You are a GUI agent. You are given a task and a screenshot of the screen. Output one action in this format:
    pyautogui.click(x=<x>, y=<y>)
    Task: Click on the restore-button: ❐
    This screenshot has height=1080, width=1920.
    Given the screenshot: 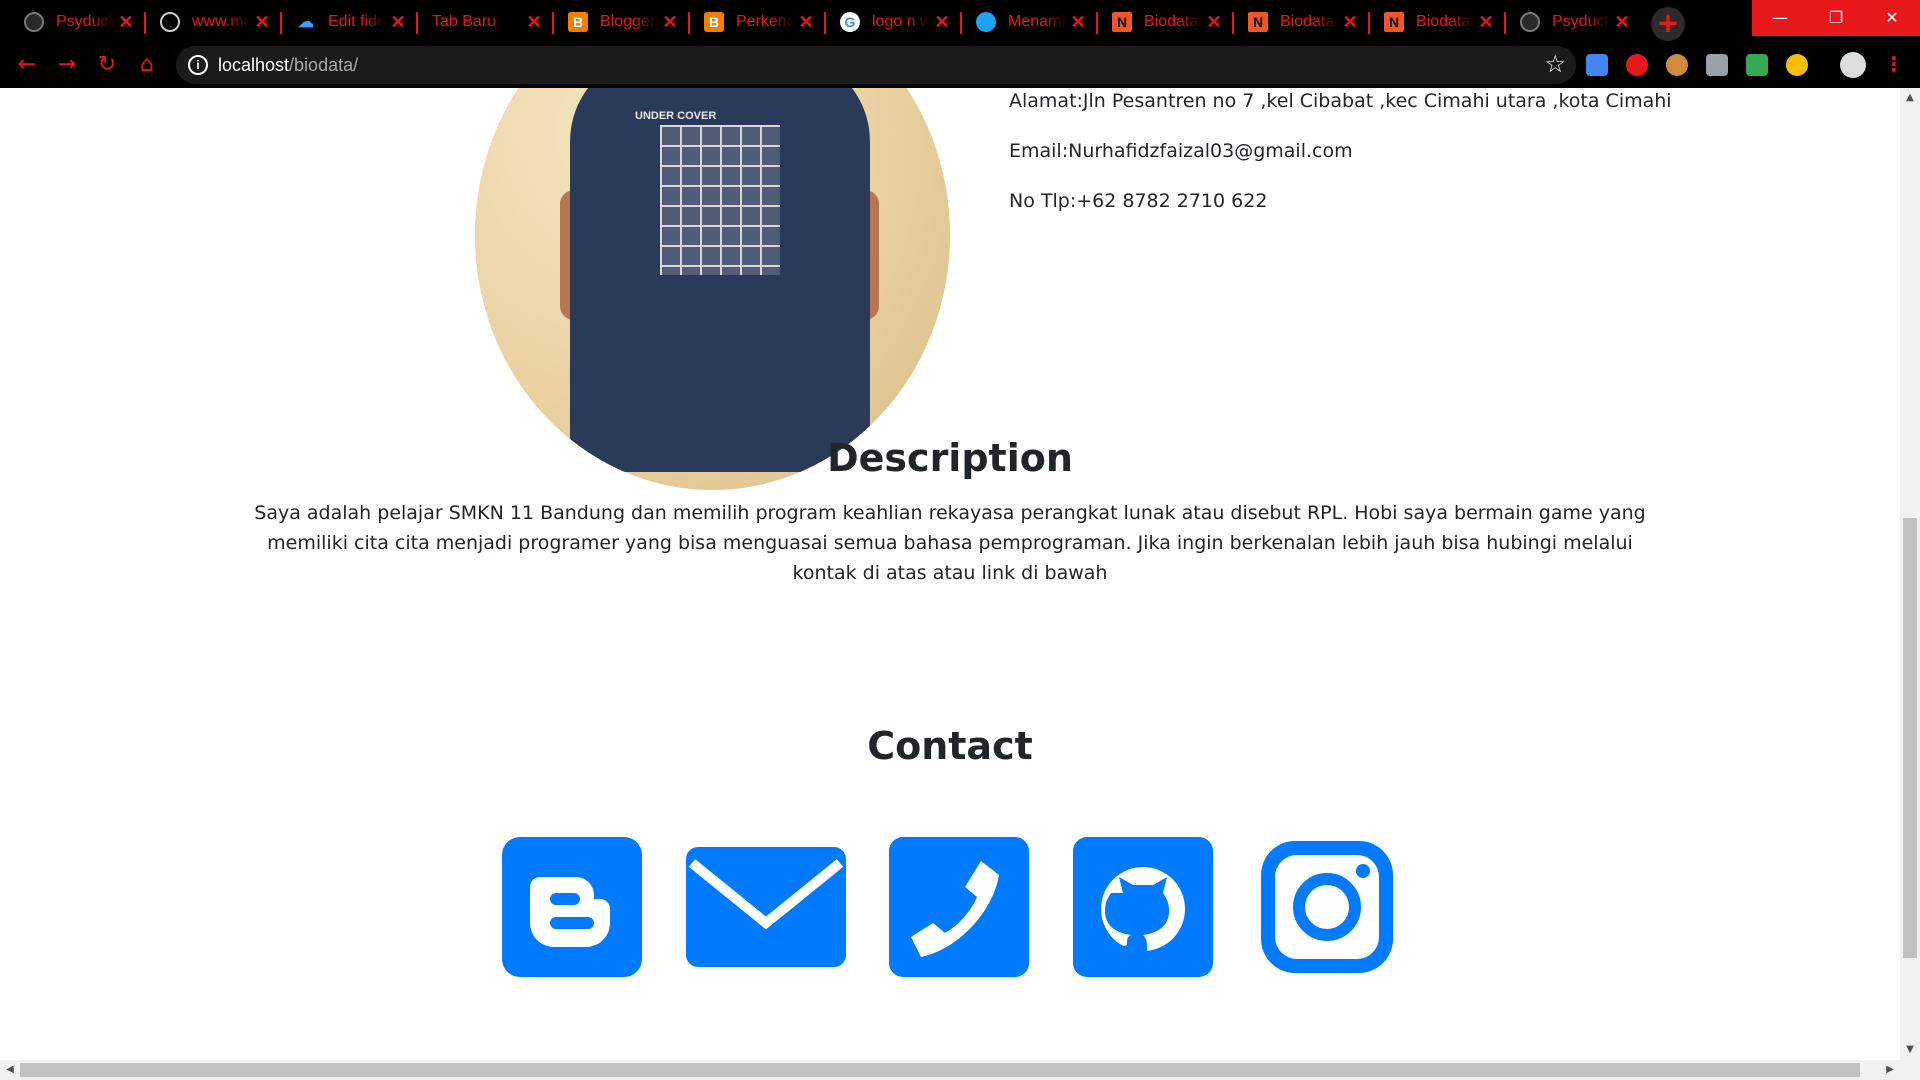 What is the action you would take?
    pyautogui.click(x=1836, y=18)
    